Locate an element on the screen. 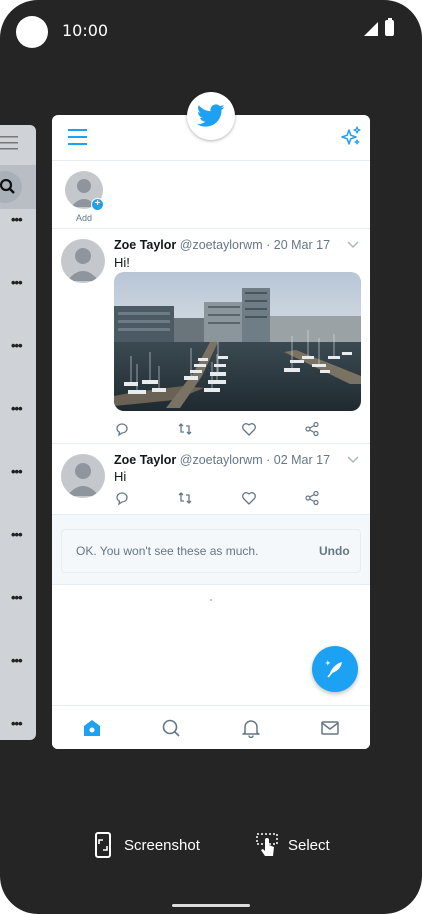 The image size is (422, 914). tweet-photo is located at coordinates (237, 341).